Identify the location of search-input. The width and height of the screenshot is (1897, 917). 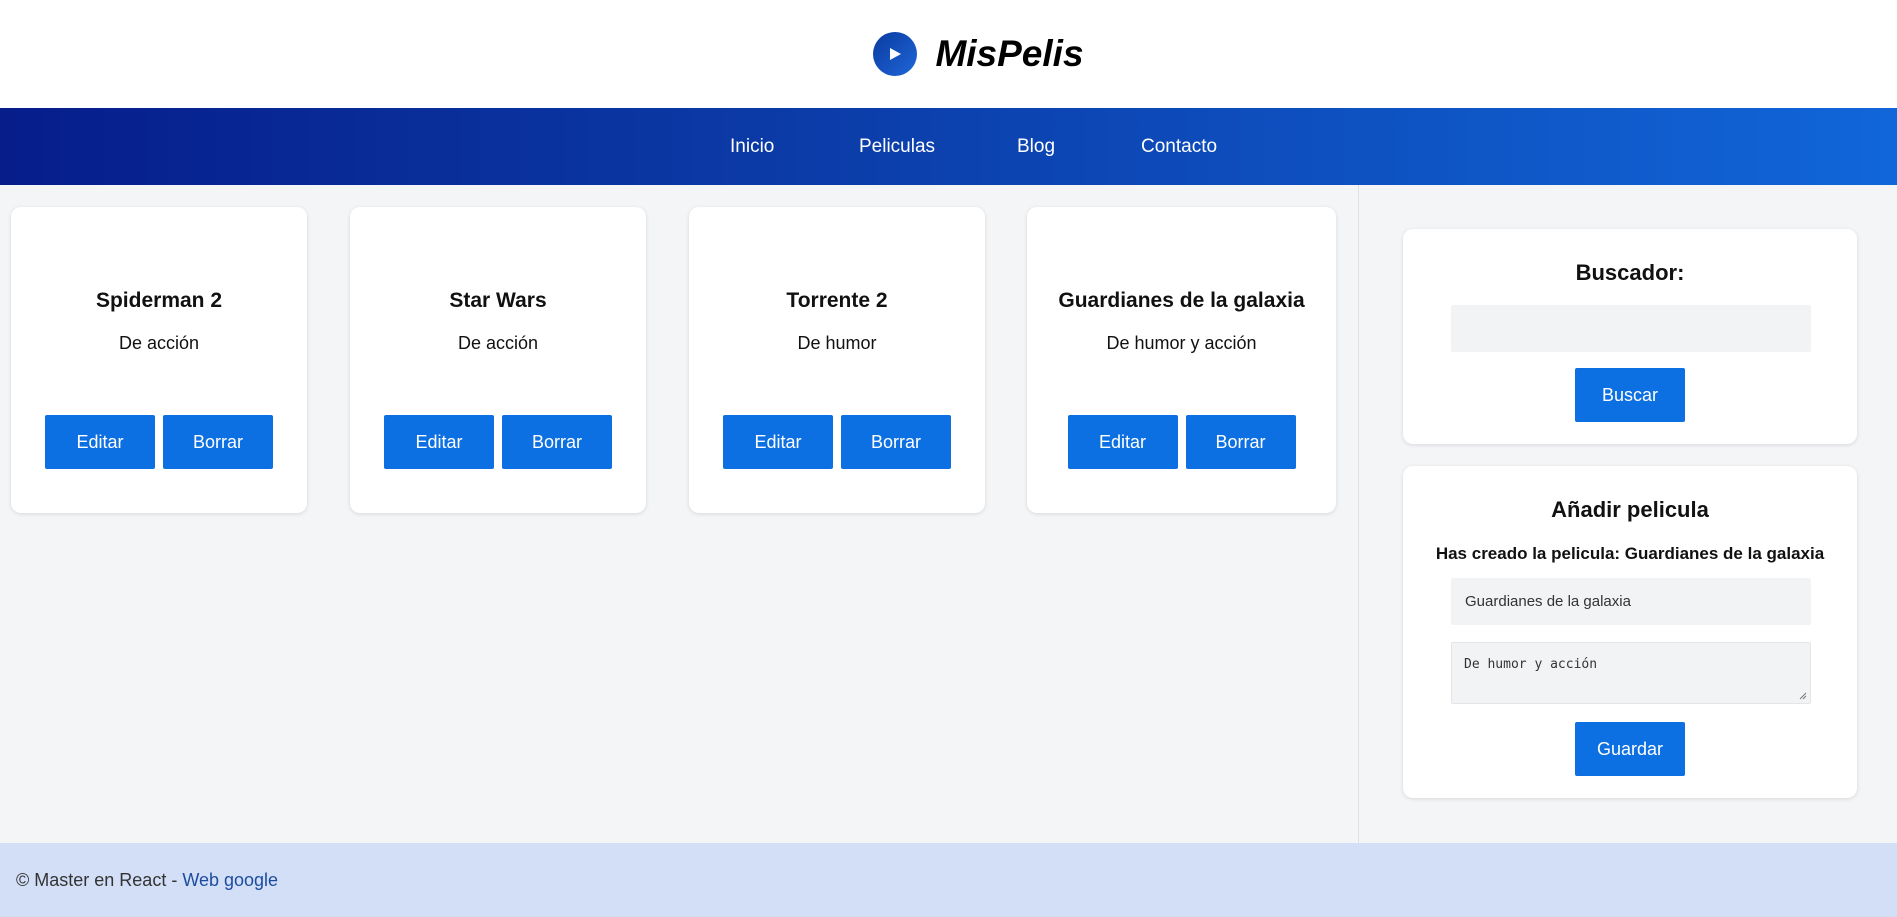
(1631, 328).